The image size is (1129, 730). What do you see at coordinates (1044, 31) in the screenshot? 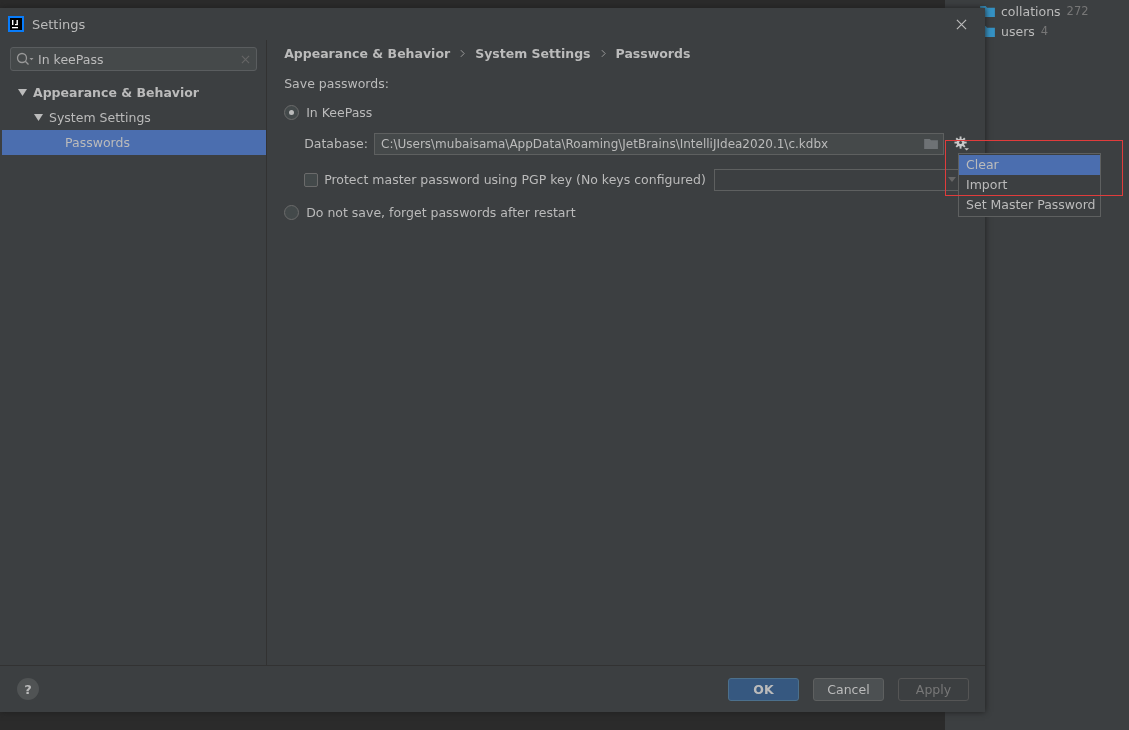
I see `item-count: 4` at bounding box center [1044, 31].